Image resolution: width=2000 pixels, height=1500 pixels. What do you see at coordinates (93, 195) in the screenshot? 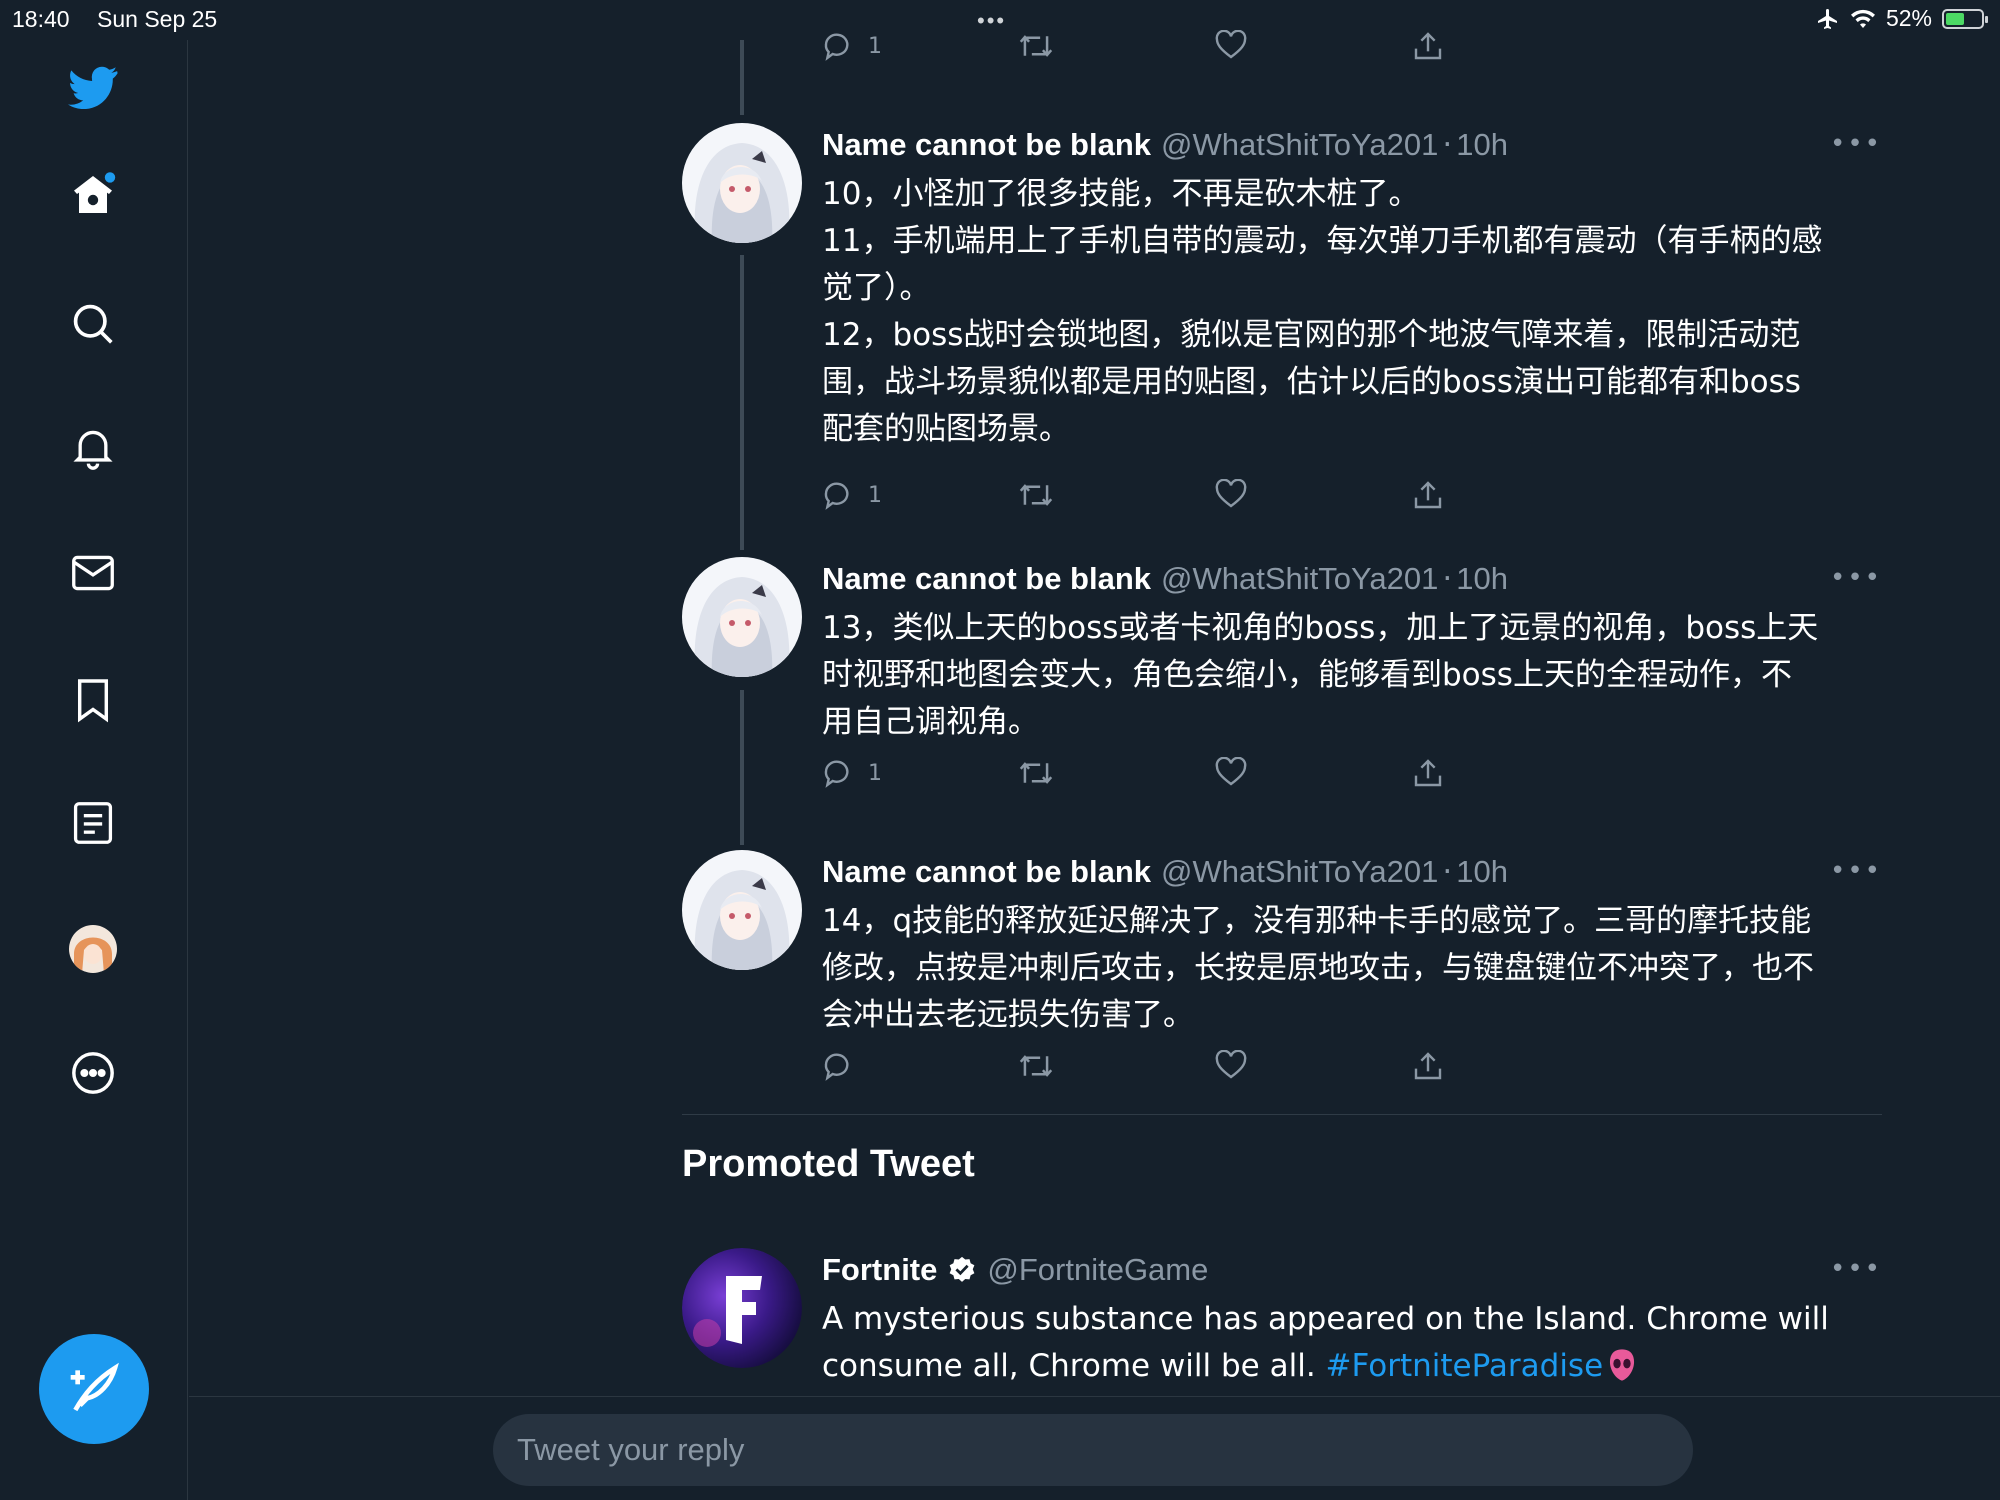
I see `home-icon` at bounding box center [93, 195].